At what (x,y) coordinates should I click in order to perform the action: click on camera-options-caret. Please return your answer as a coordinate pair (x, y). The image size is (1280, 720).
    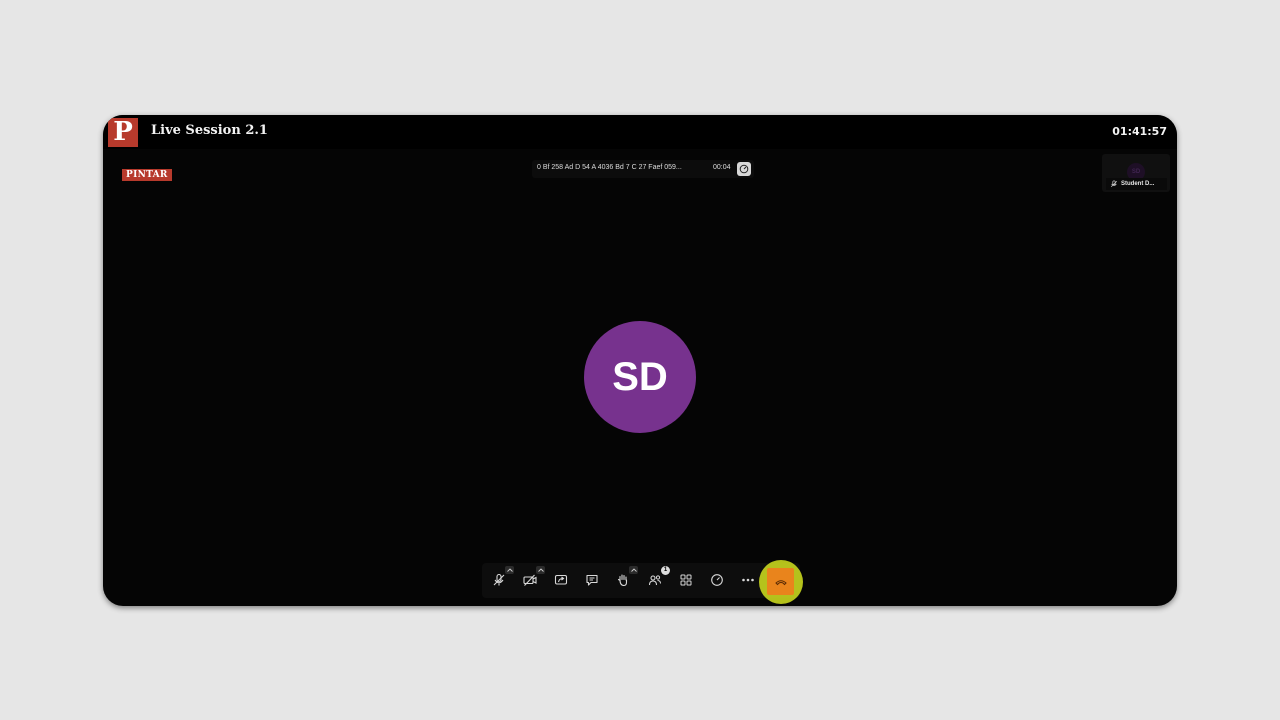
    Looking at the image, I should click on (540, 570).